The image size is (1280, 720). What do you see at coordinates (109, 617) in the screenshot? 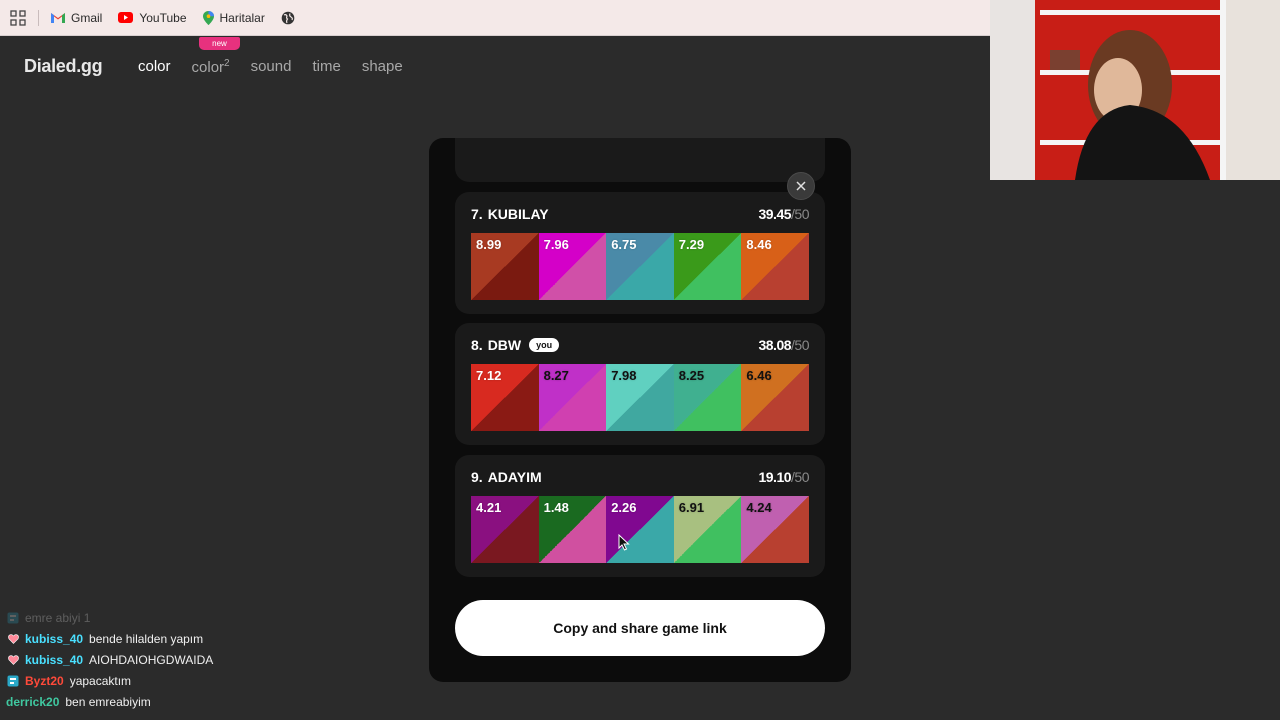
I see `chat-message: emre abiyi 1` at bounding box center [109, 617].